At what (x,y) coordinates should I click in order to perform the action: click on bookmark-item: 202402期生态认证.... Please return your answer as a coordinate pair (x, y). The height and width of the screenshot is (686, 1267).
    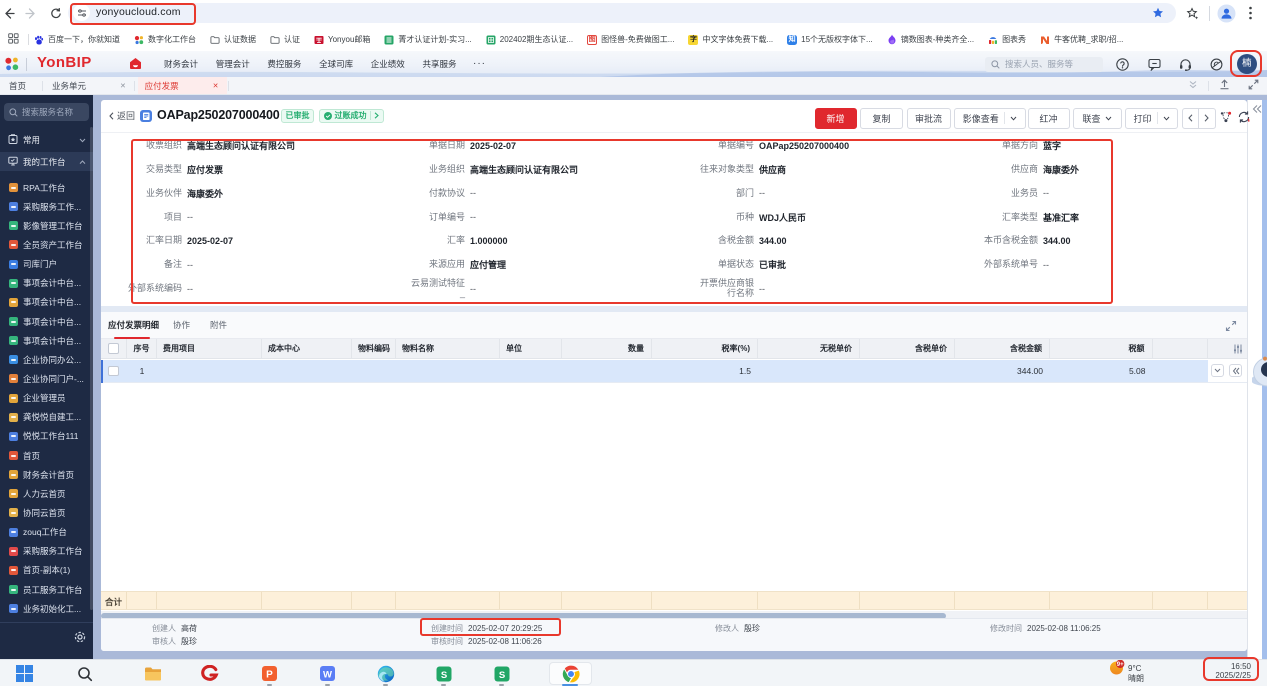
    Looking at the image, I should click on (529, 39).